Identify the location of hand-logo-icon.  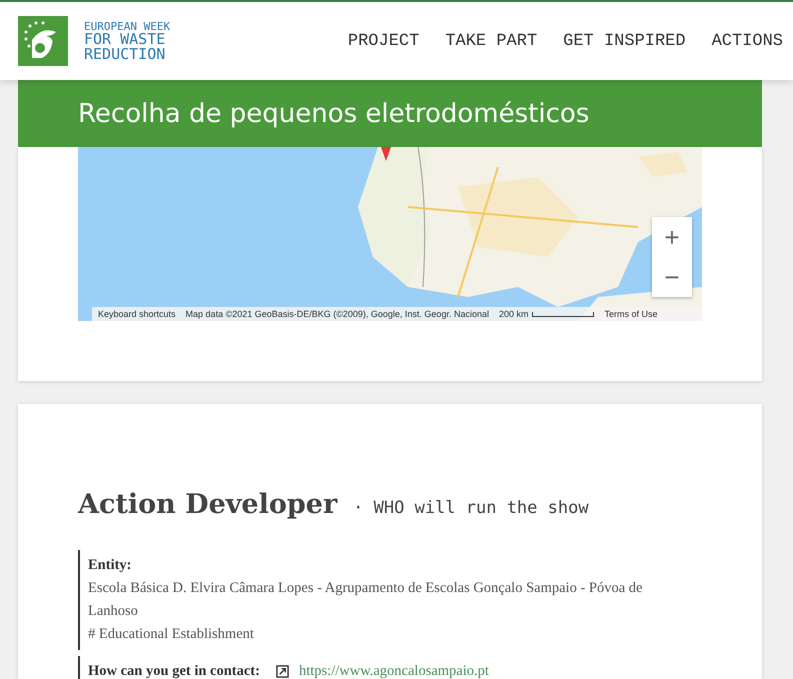
(43, 41).